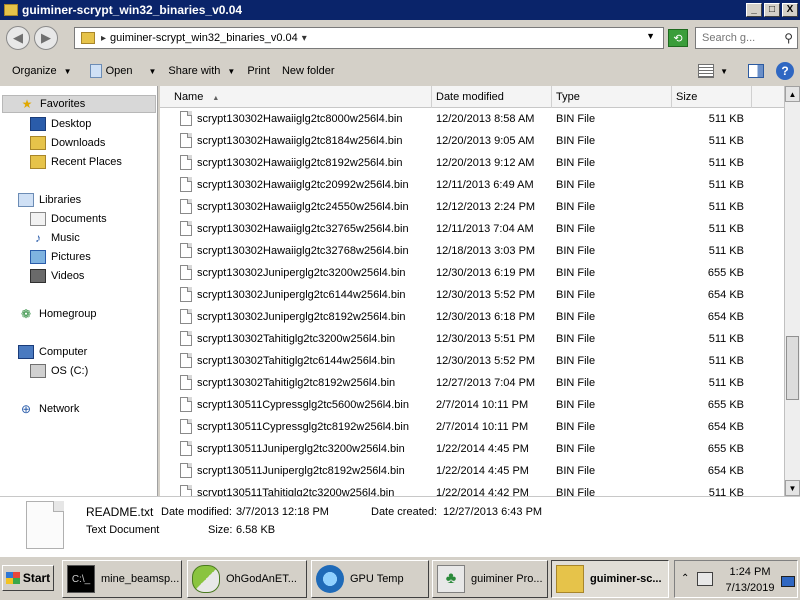 The height and width of the screenshot is (600, 800). I want to click on nav-documents: Documents, so click(68, 219).